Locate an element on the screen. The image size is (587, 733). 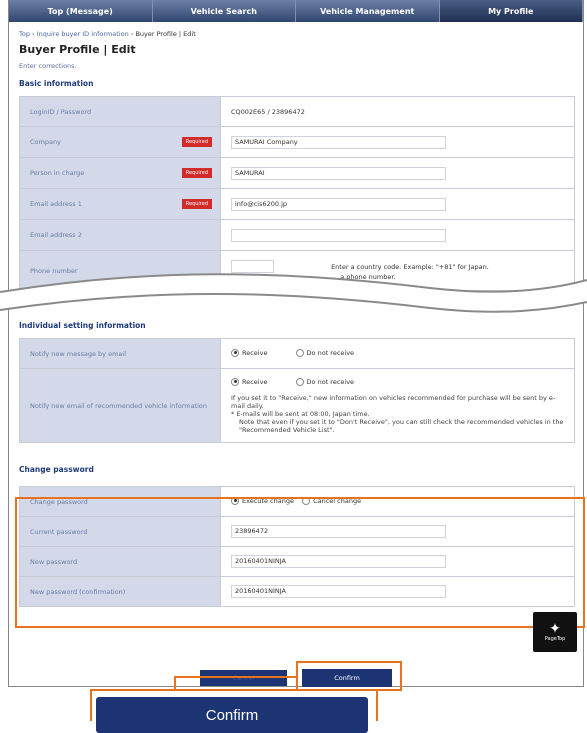
breadcrumb-inquire-link: Inquire buyer ID information is located at coordinates (83, 34).